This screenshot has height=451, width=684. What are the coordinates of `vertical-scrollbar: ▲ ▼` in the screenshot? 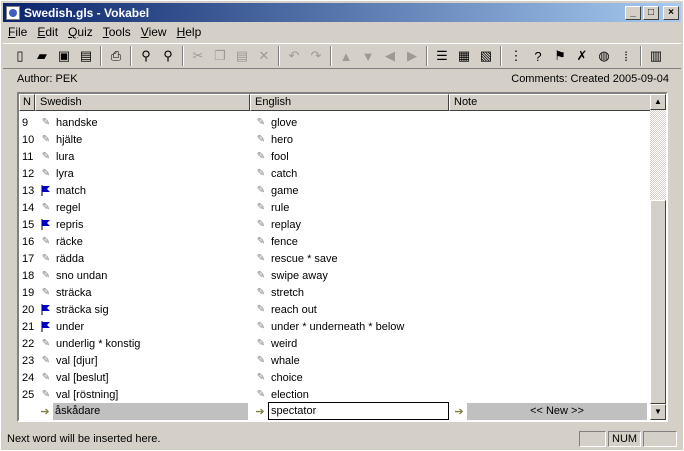 It's located at (658, 257).